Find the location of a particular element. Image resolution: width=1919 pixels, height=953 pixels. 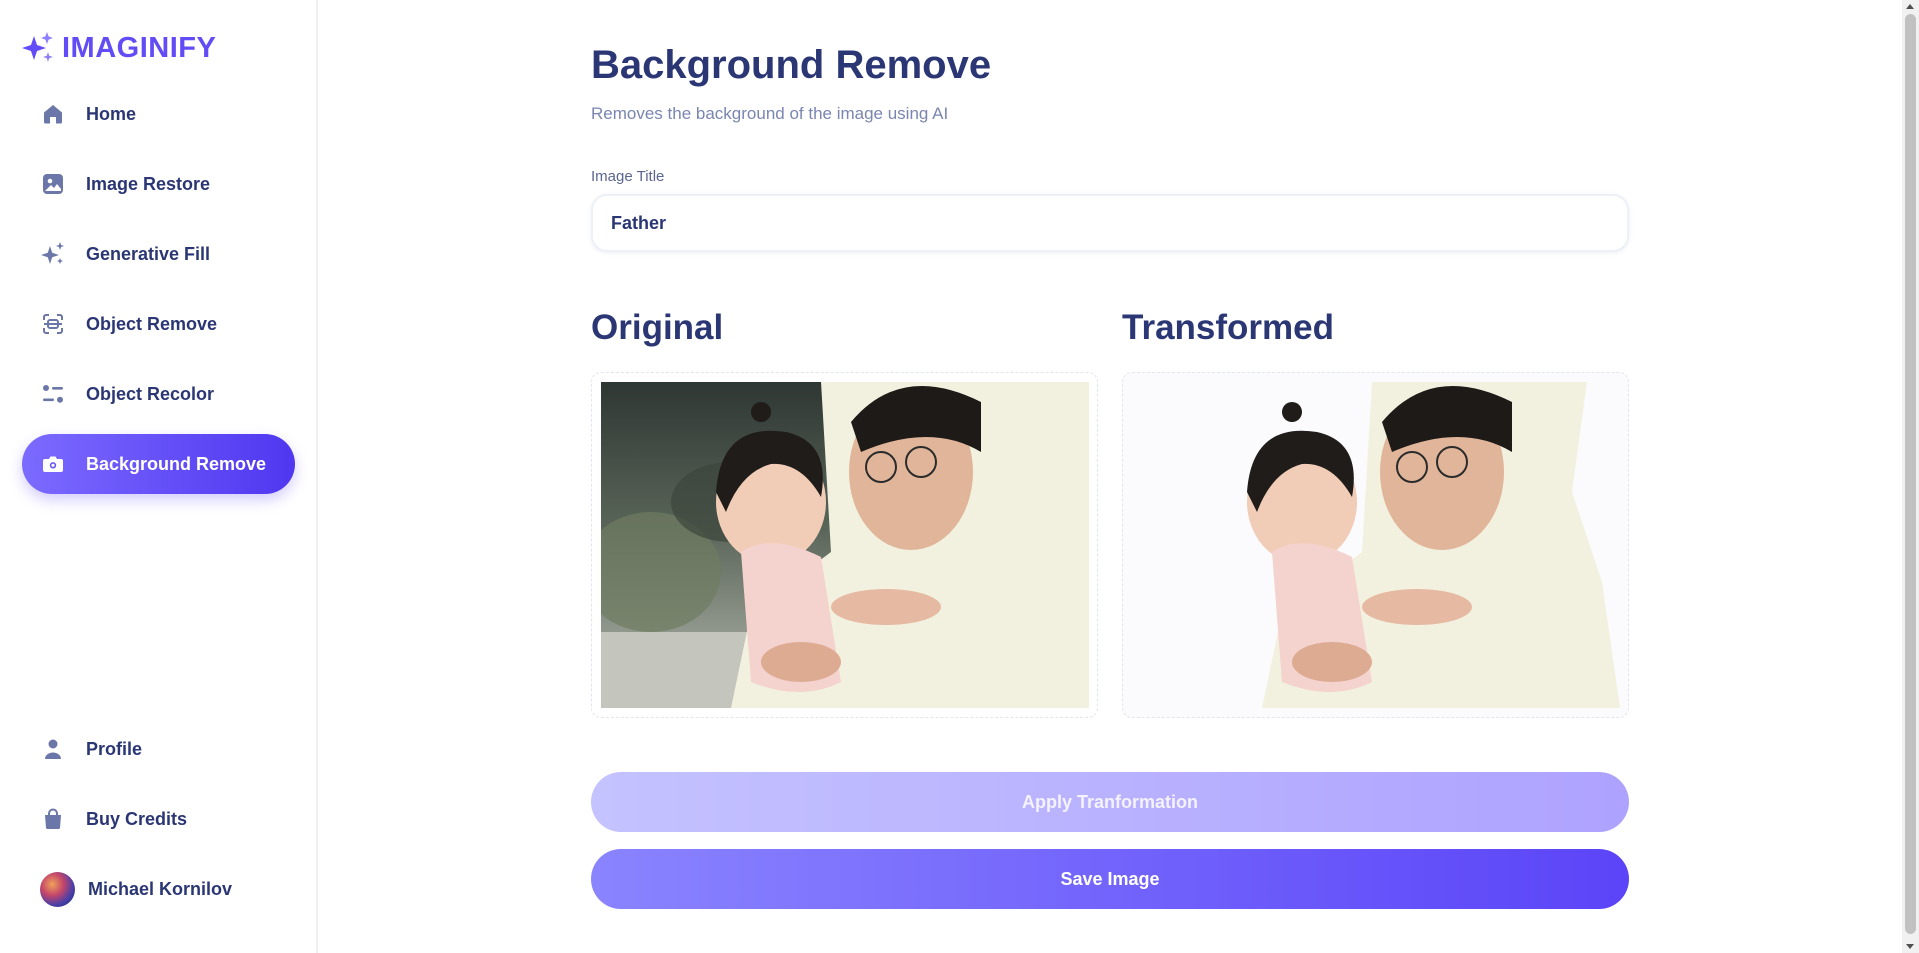

bag-icon is located at coordinates (53, 819).